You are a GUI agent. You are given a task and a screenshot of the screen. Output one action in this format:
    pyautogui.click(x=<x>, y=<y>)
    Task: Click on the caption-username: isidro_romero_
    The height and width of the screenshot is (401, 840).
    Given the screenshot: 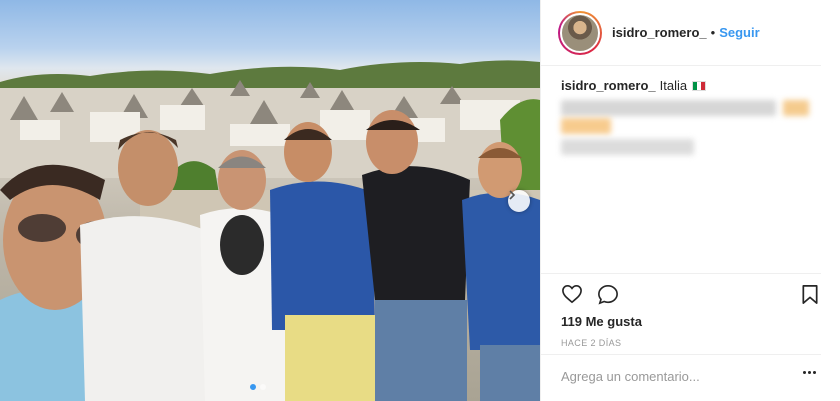 What is the action you would take?
    pyautogui.click(x=608, y=85)
    